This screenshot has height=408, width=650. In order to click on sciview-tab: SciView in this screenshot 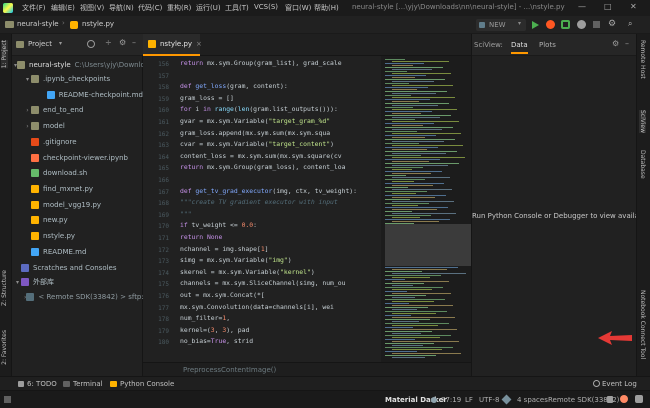, I will do `click(642, 122)`.